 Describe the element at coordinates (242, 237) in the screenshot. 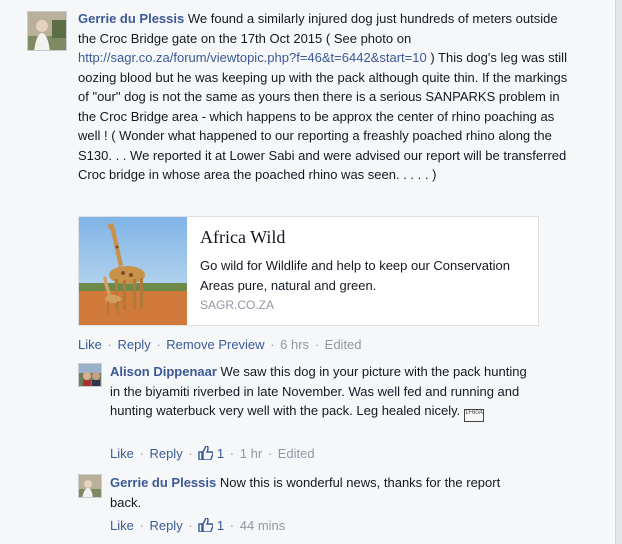

I see `preview-title: Africa Wild` at that location.